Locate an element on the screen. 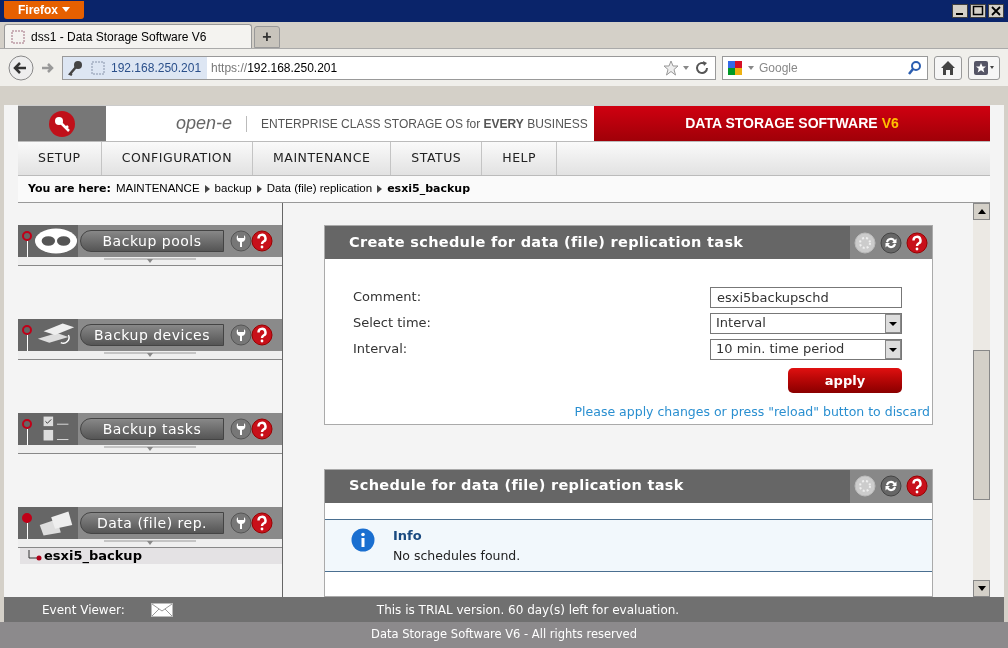  product-name: DATA STORAGE SOFTWARE is located at coordinates (781, 123).